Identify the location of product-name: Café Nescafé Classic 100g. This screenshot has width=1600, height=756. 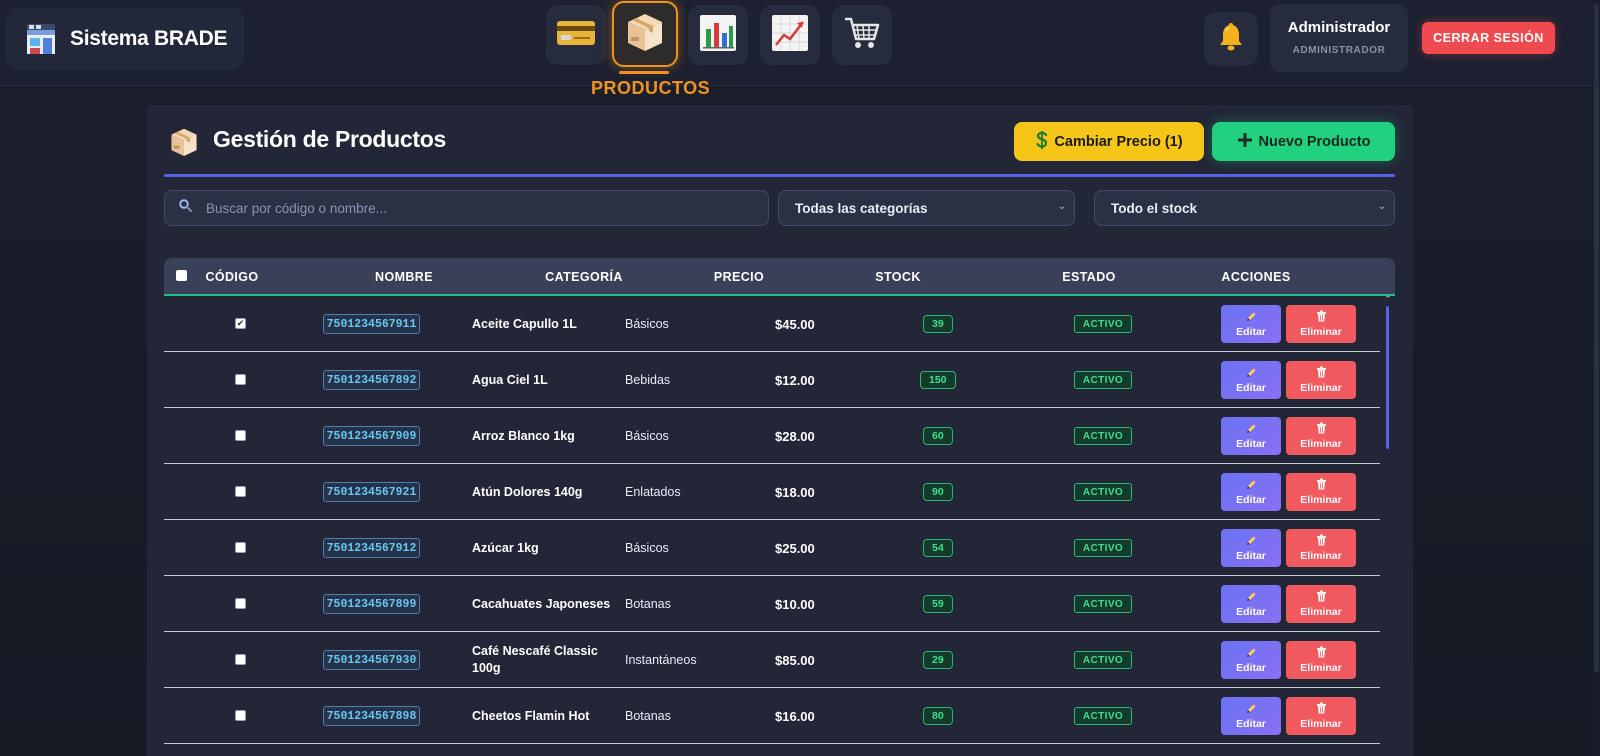
(535, 659).